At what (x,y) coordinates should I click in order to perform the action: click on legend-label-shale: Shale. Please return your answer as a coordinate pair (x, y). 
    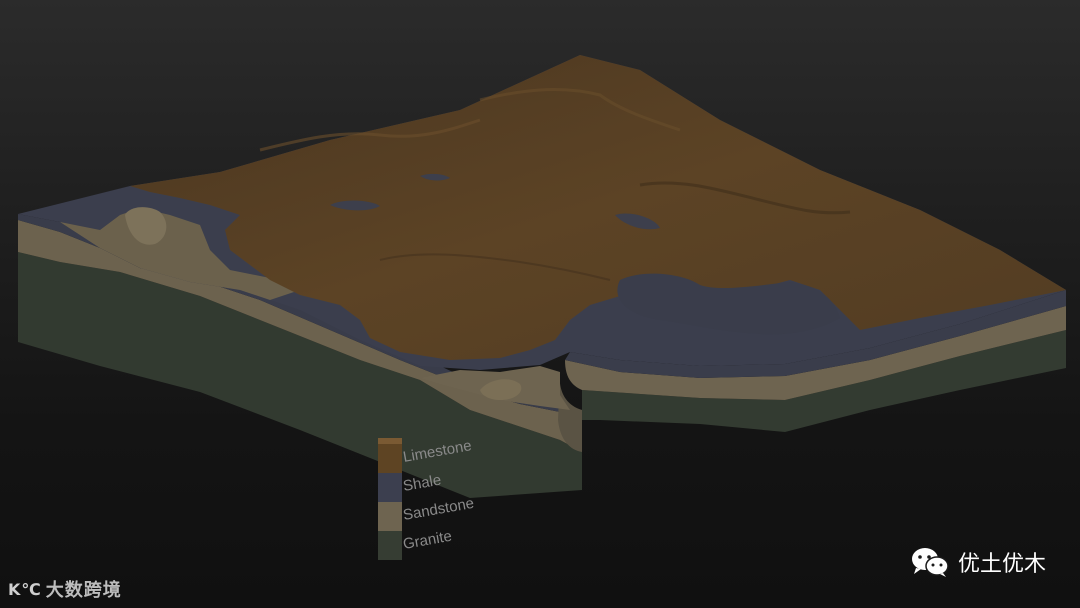
    Looking at the image, I should click on (422, 483).